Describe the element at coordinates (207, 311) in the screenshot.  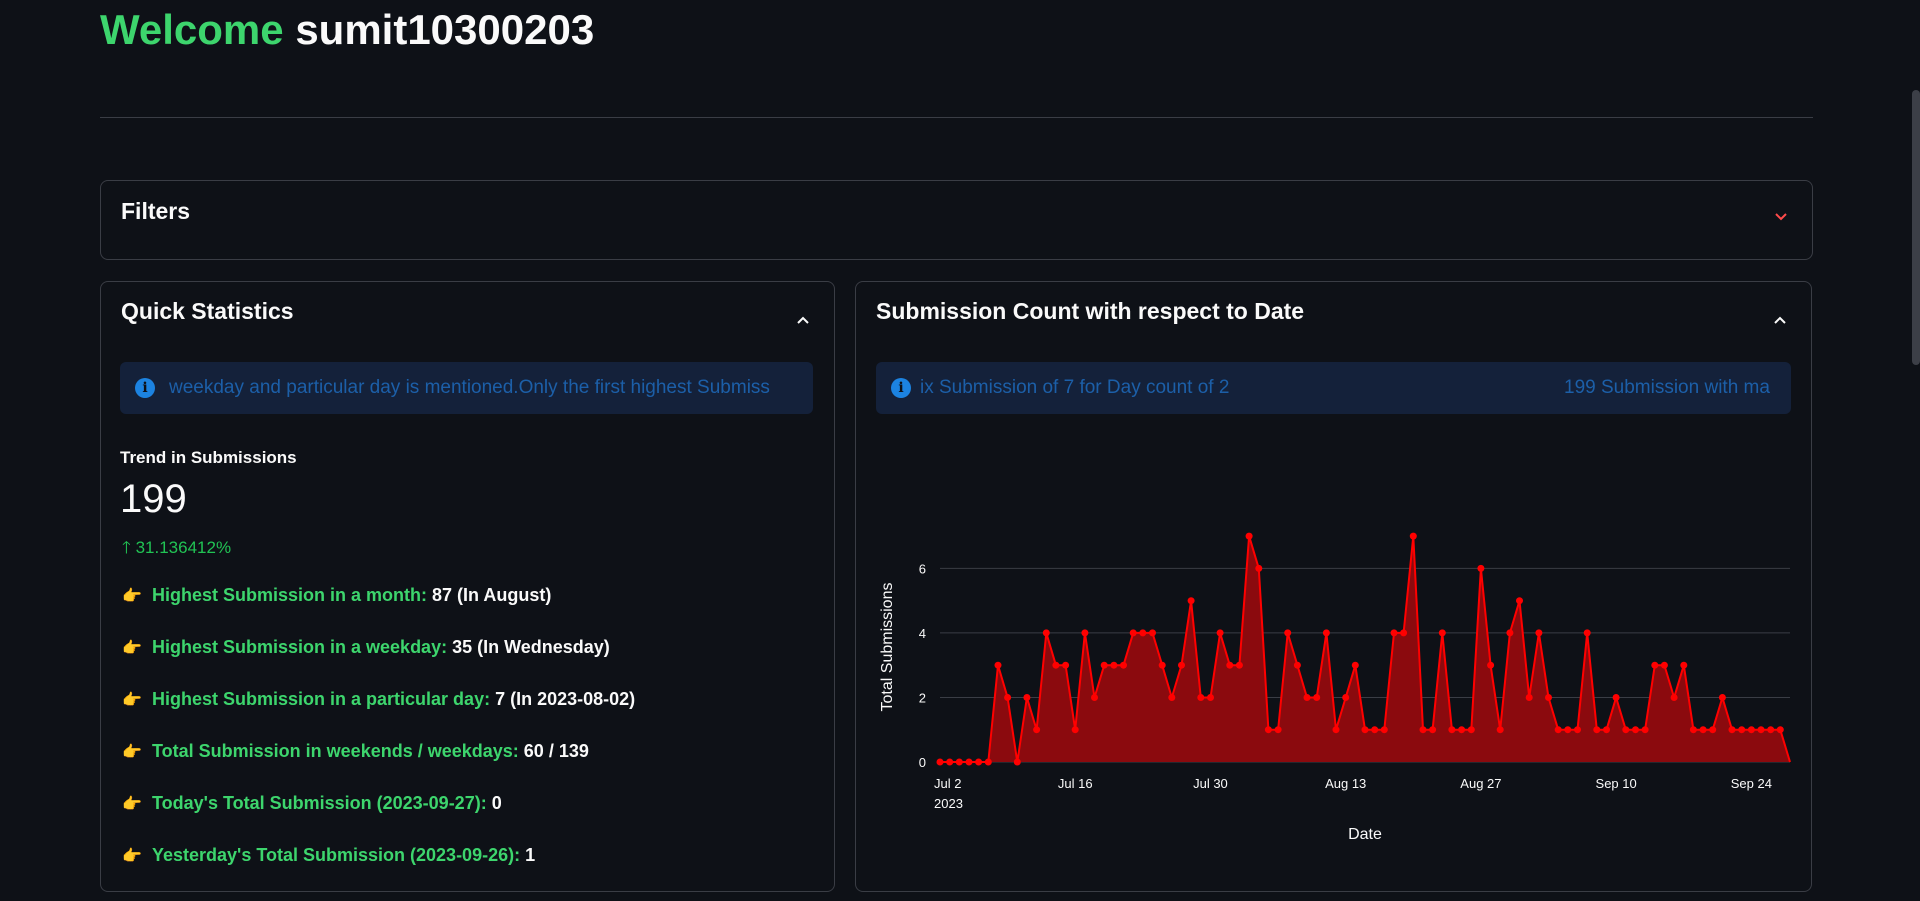
I see `quick-statistics-title: Quick Statistics` at that location.